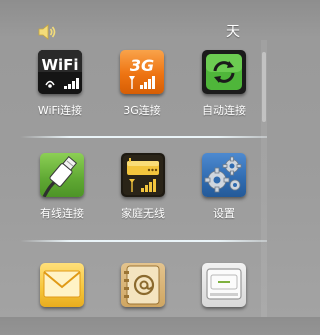  I want to click on storage-tile, so click(224, 299).